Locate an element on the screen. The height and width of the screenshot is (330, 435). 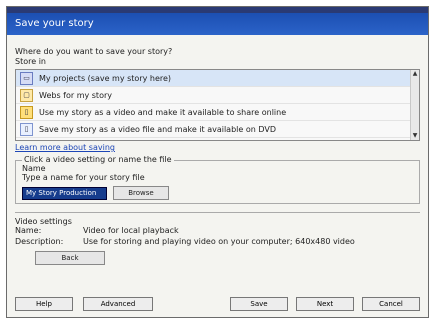
help-button: Help is located at coordinates (44, 304).